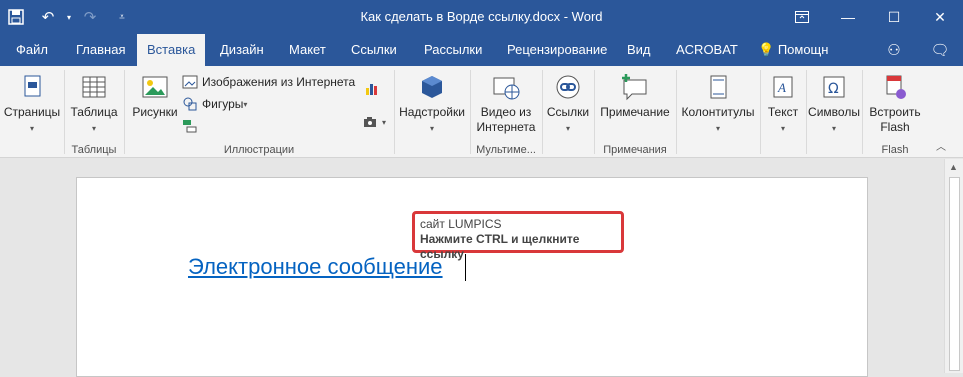 The image size is (963, 377). Describe the element at coordinates (895, 150) in the screenshot. I see `group-label-flash: Flash` at that location.